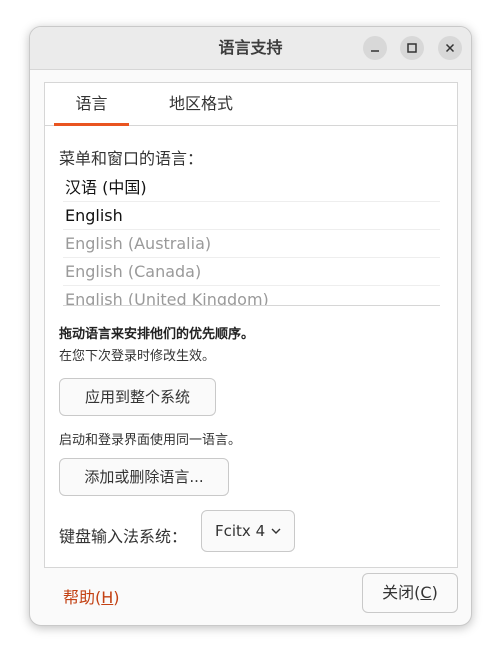  What do you see at coordinates (426, 592) in the screenshot?
I see `close-mnemonic: C` at bounding box center [426, 592].